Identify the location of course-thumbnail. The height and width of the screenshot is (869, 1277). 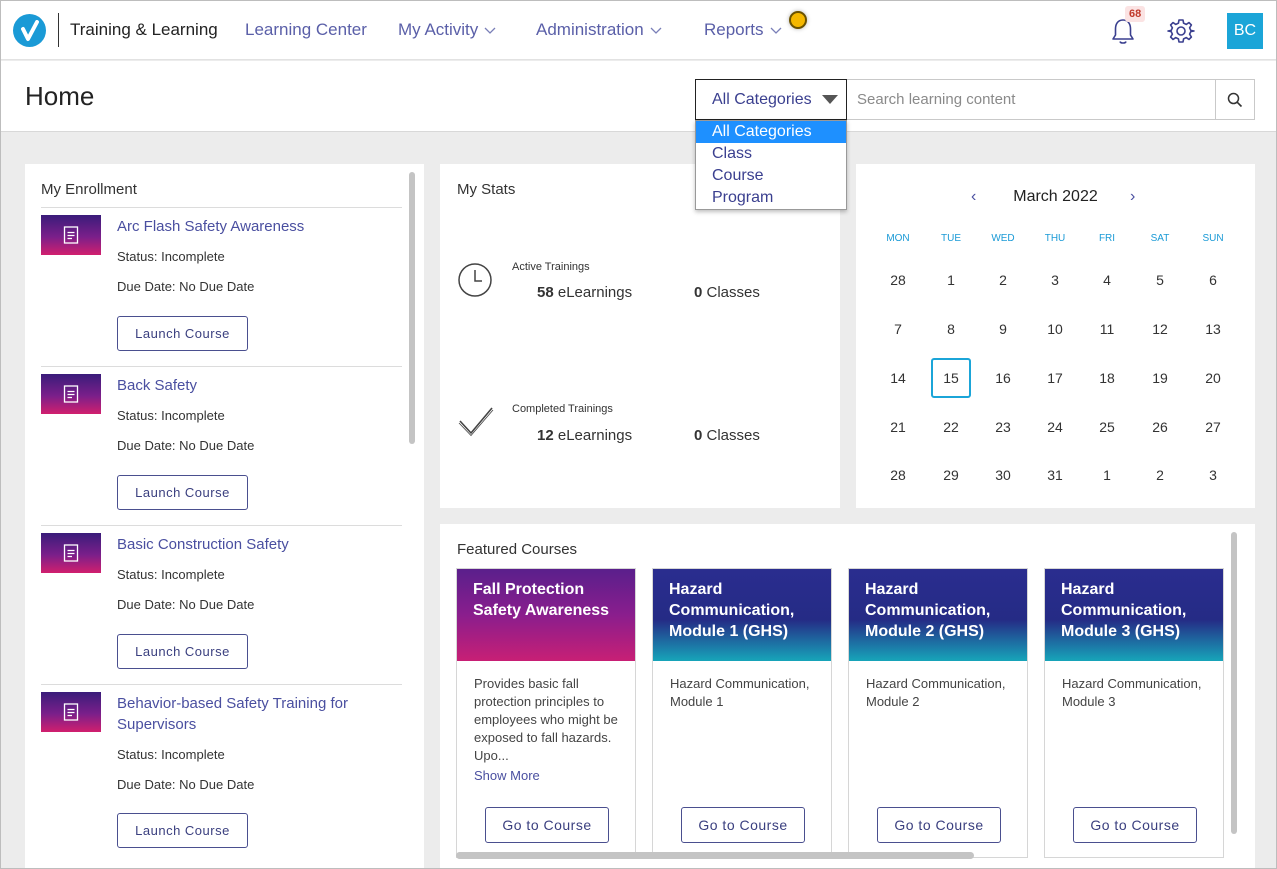
(71, 553).